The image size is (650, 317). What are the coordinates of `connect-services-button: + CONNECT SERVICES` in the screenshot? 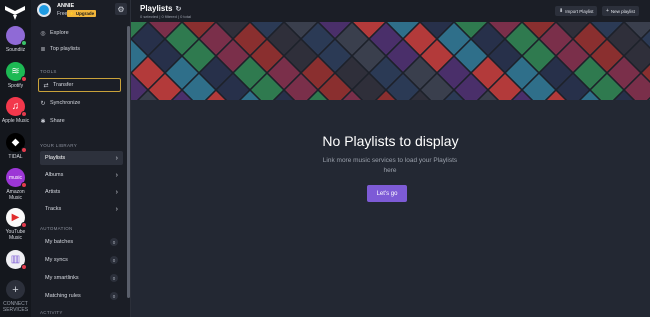 It's located at (15, 296).